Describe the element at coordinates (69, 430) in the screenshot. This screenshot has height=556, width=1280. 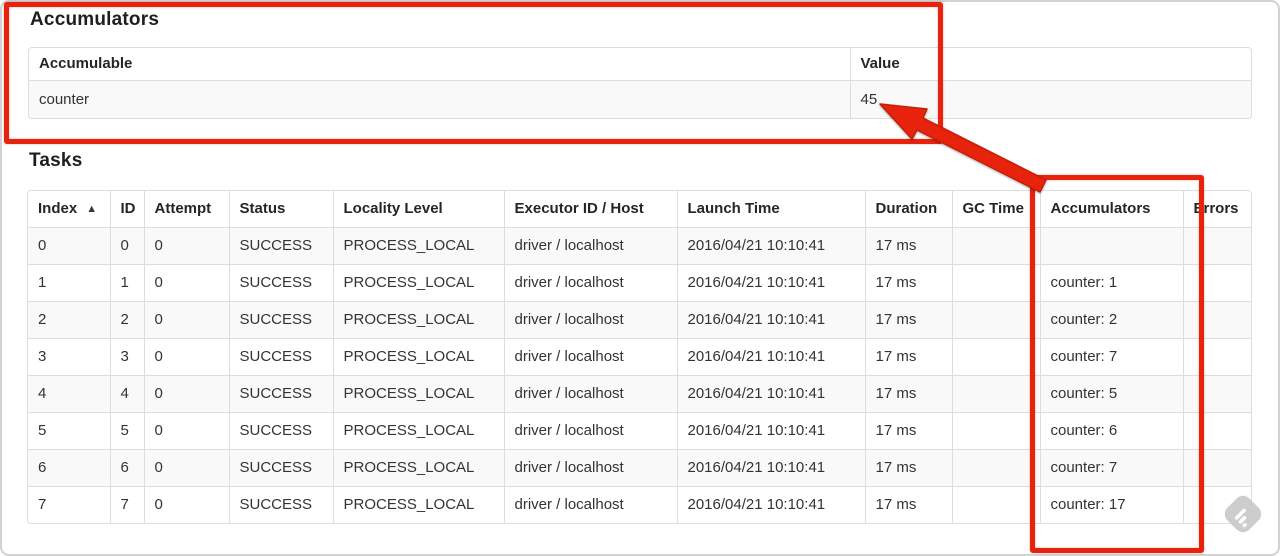
I see `cell: 5` at that location.